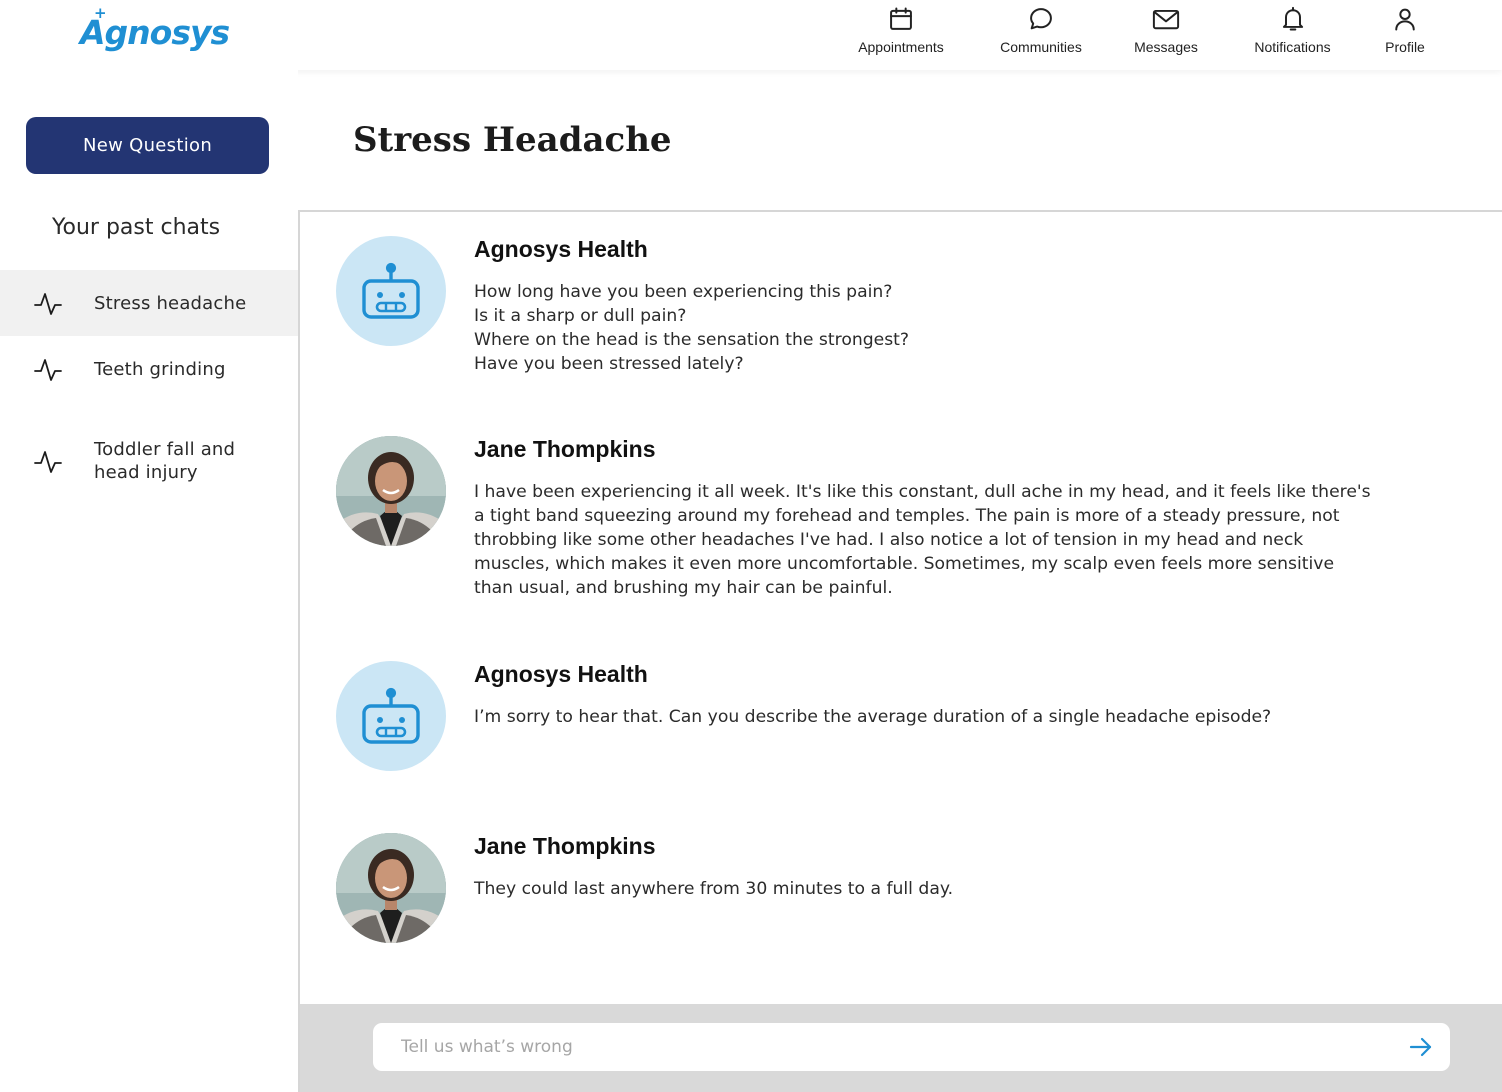  Describe the element at coordinates (147, 145) in the screenshot. I see `new-question-button: New Question` at that location.